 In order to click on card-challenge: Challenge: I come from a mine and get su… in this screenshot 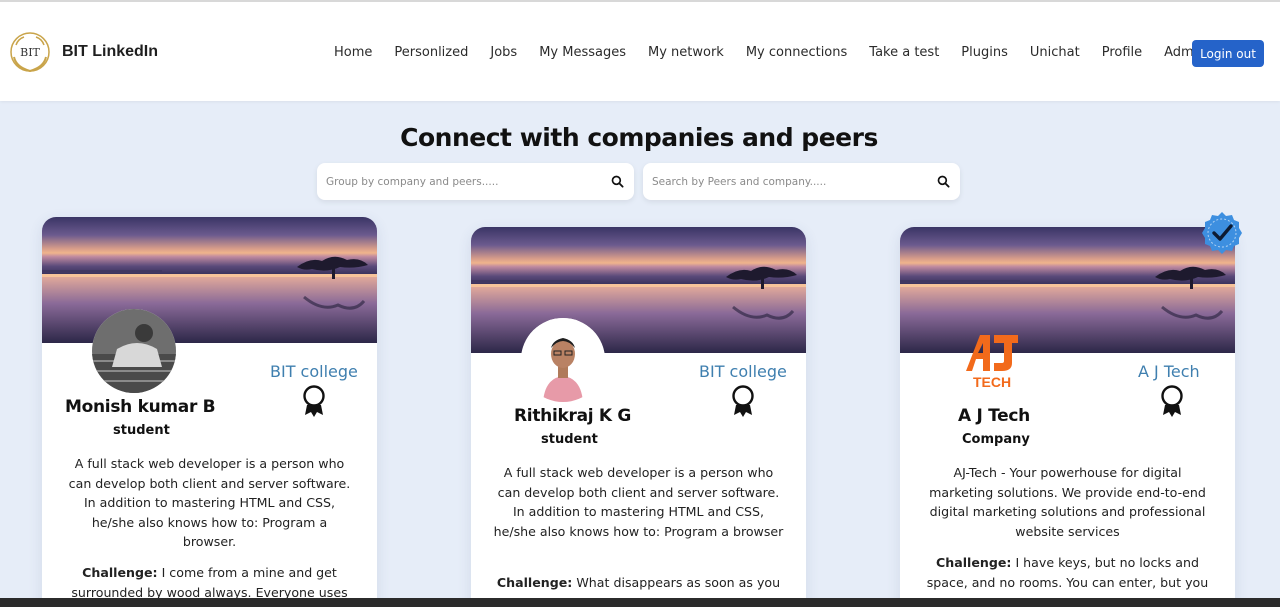, I will do `click(209, 582)`.